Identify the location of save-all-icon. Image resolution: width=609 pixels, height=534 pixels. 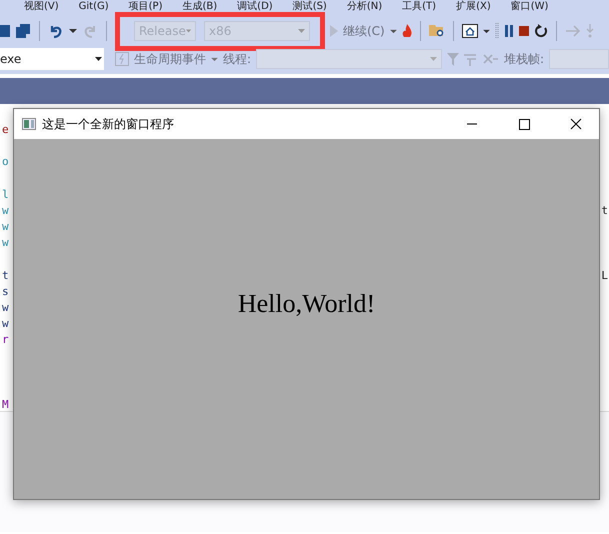
(23, 31).